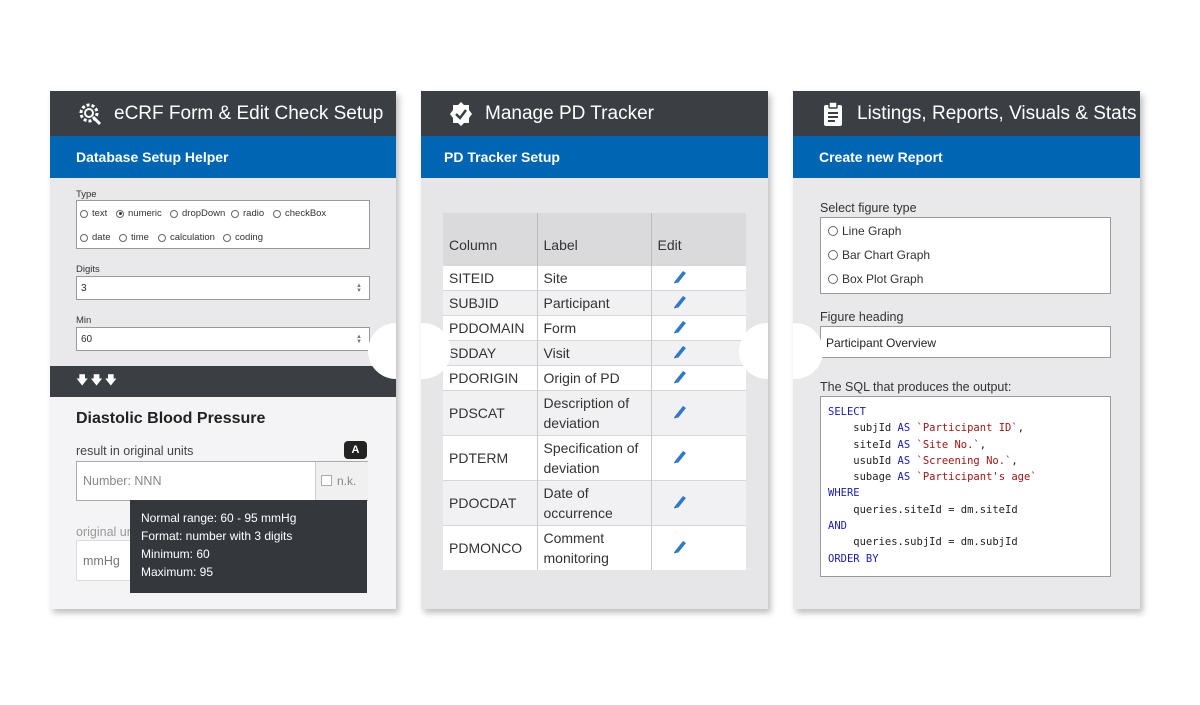  I want to click on cell-column: PDMONCO, so click(490, 547).